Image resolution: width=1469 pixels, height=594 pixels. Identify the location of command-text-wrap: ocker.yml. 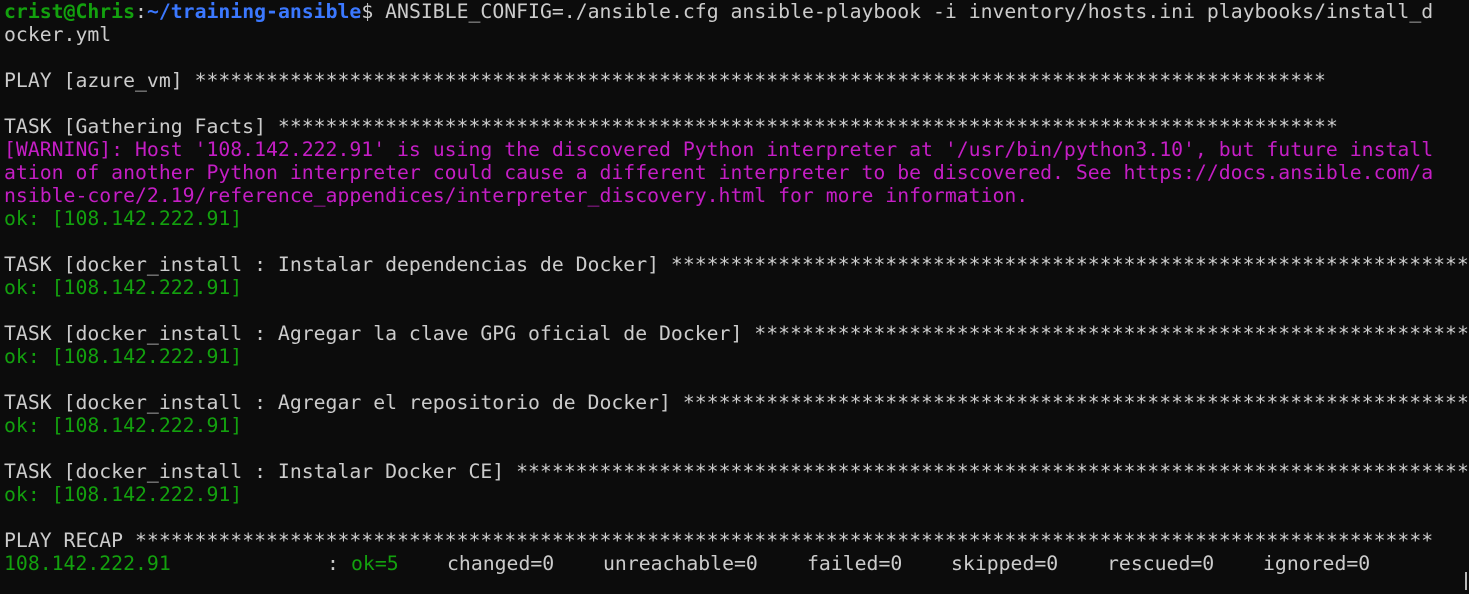
(58, 34).